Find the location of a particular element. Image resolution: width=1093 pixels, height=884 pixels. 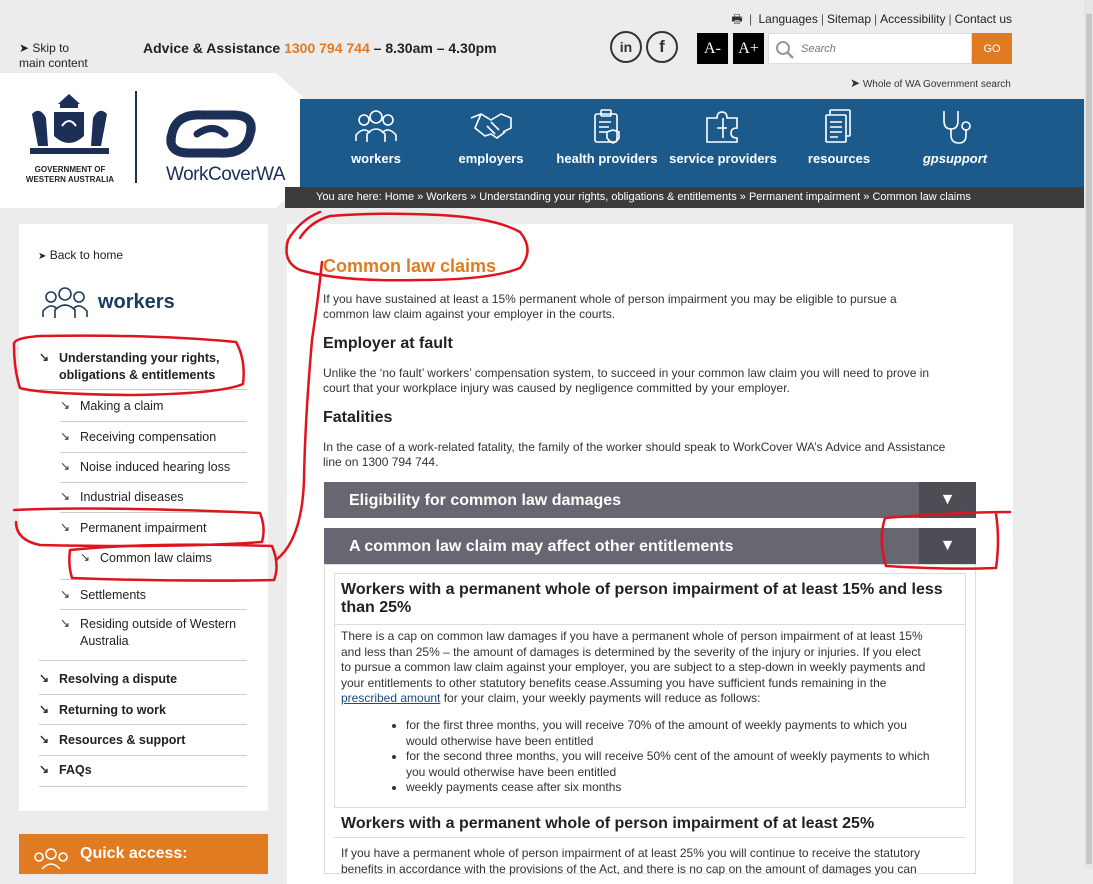

sidebar-item-returning-to-work: ↘ Returning to work is located at coordinates (144, 710).